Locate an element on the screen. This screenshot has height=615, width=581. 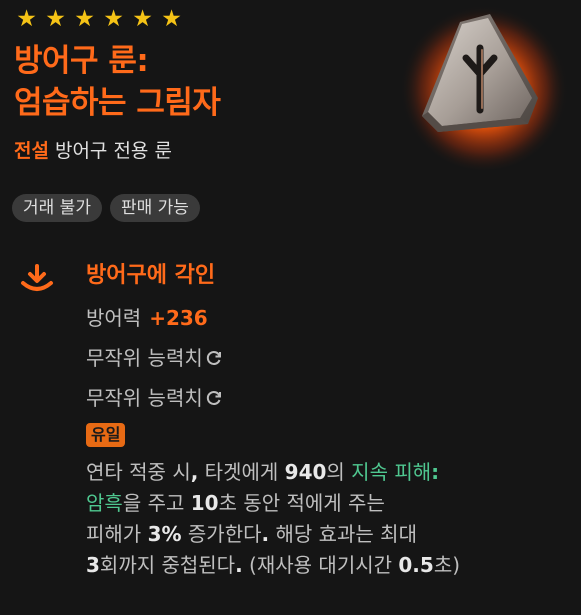
effect-text: : is located at coordinates (435, 472).